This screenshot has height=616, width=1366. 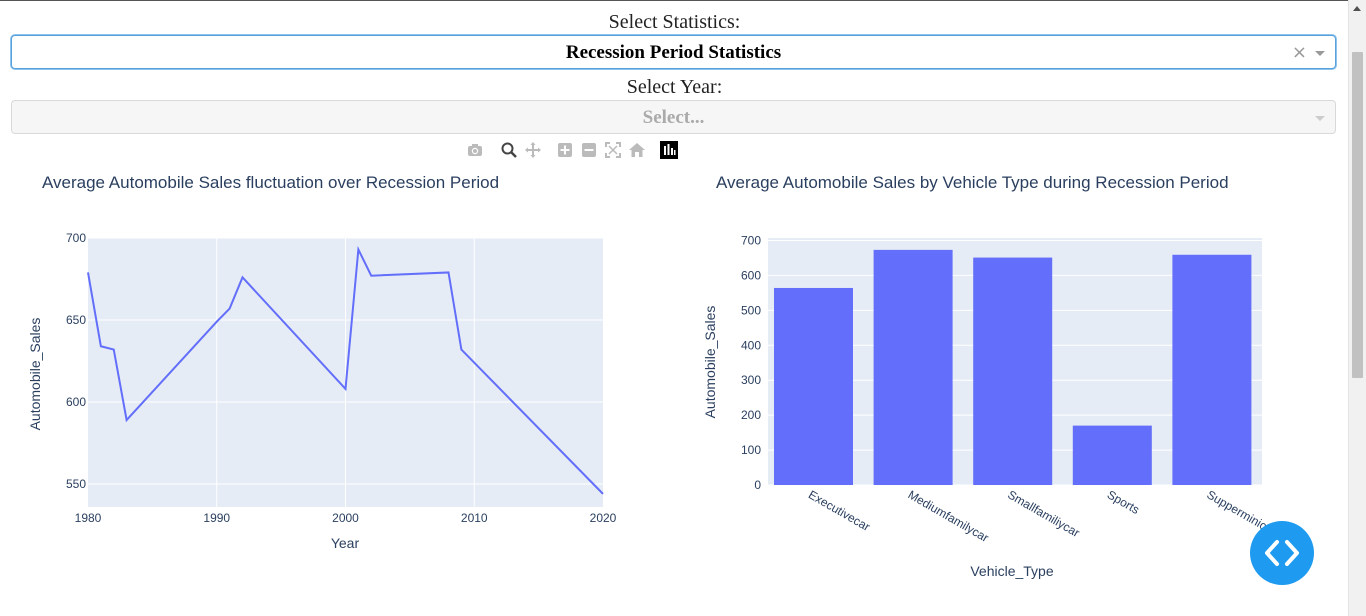 What do you see at coordinates (1123, 501) in the screenshot?
I see `bar-x-tick-label: Sports` at bounding box center [1123, 501].